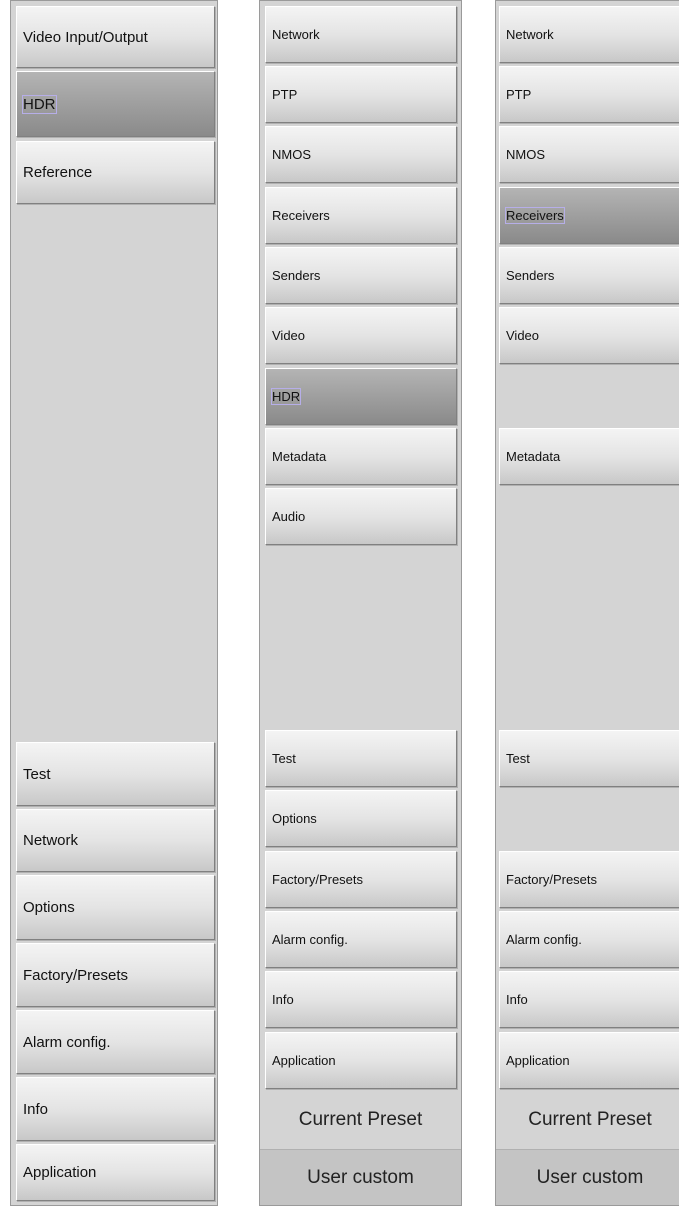 This screenshot has width=679, height=1206. Describe the element at coordinates (115, 172) in the screenshot. I see `nav-button-reference: Reference` at that location.